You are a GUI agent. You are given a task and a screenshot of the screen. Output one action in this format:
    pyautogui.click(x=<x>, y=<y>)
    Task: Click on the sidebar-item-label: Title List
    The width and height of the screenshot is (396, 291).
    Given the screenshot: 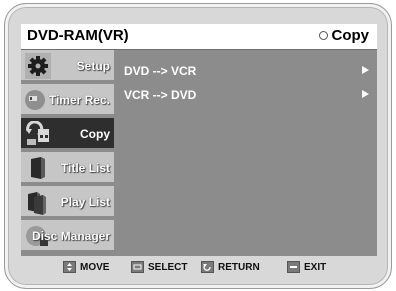 What is the action you would take?
    pyautogui.click(x=85, y=168)
    